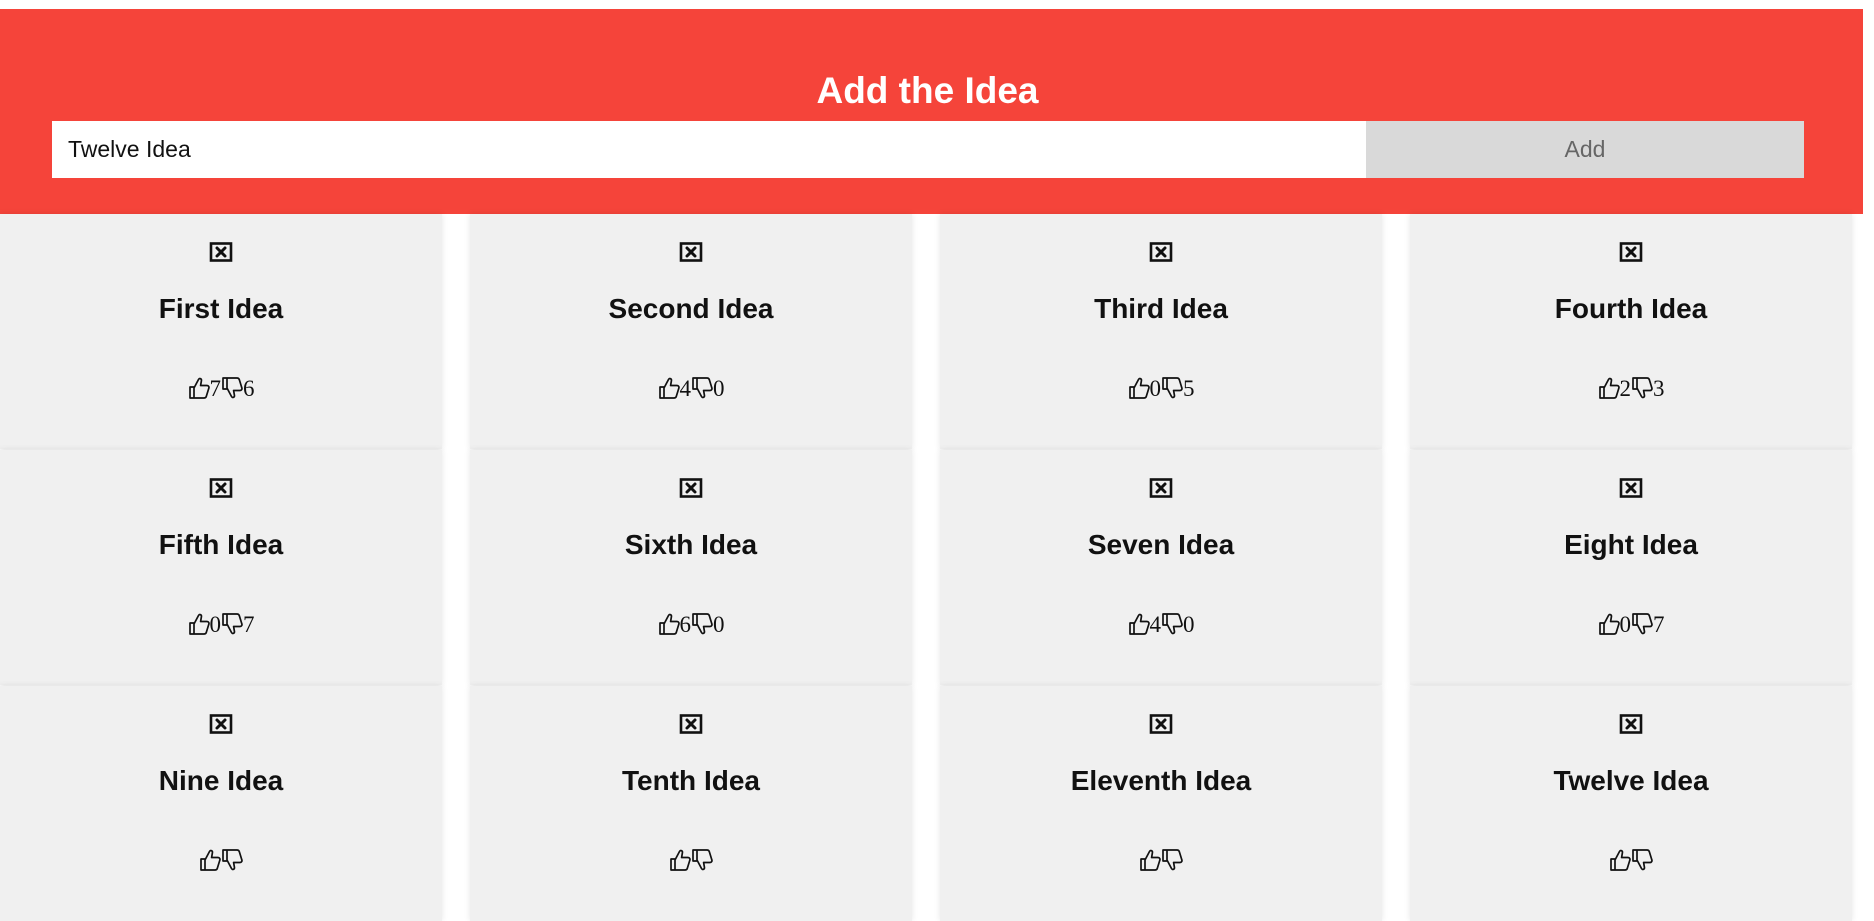 The width and height of the screenshot is (1874, 921). I want to click on idea-title: Fifth Idea, so click(221, 544).